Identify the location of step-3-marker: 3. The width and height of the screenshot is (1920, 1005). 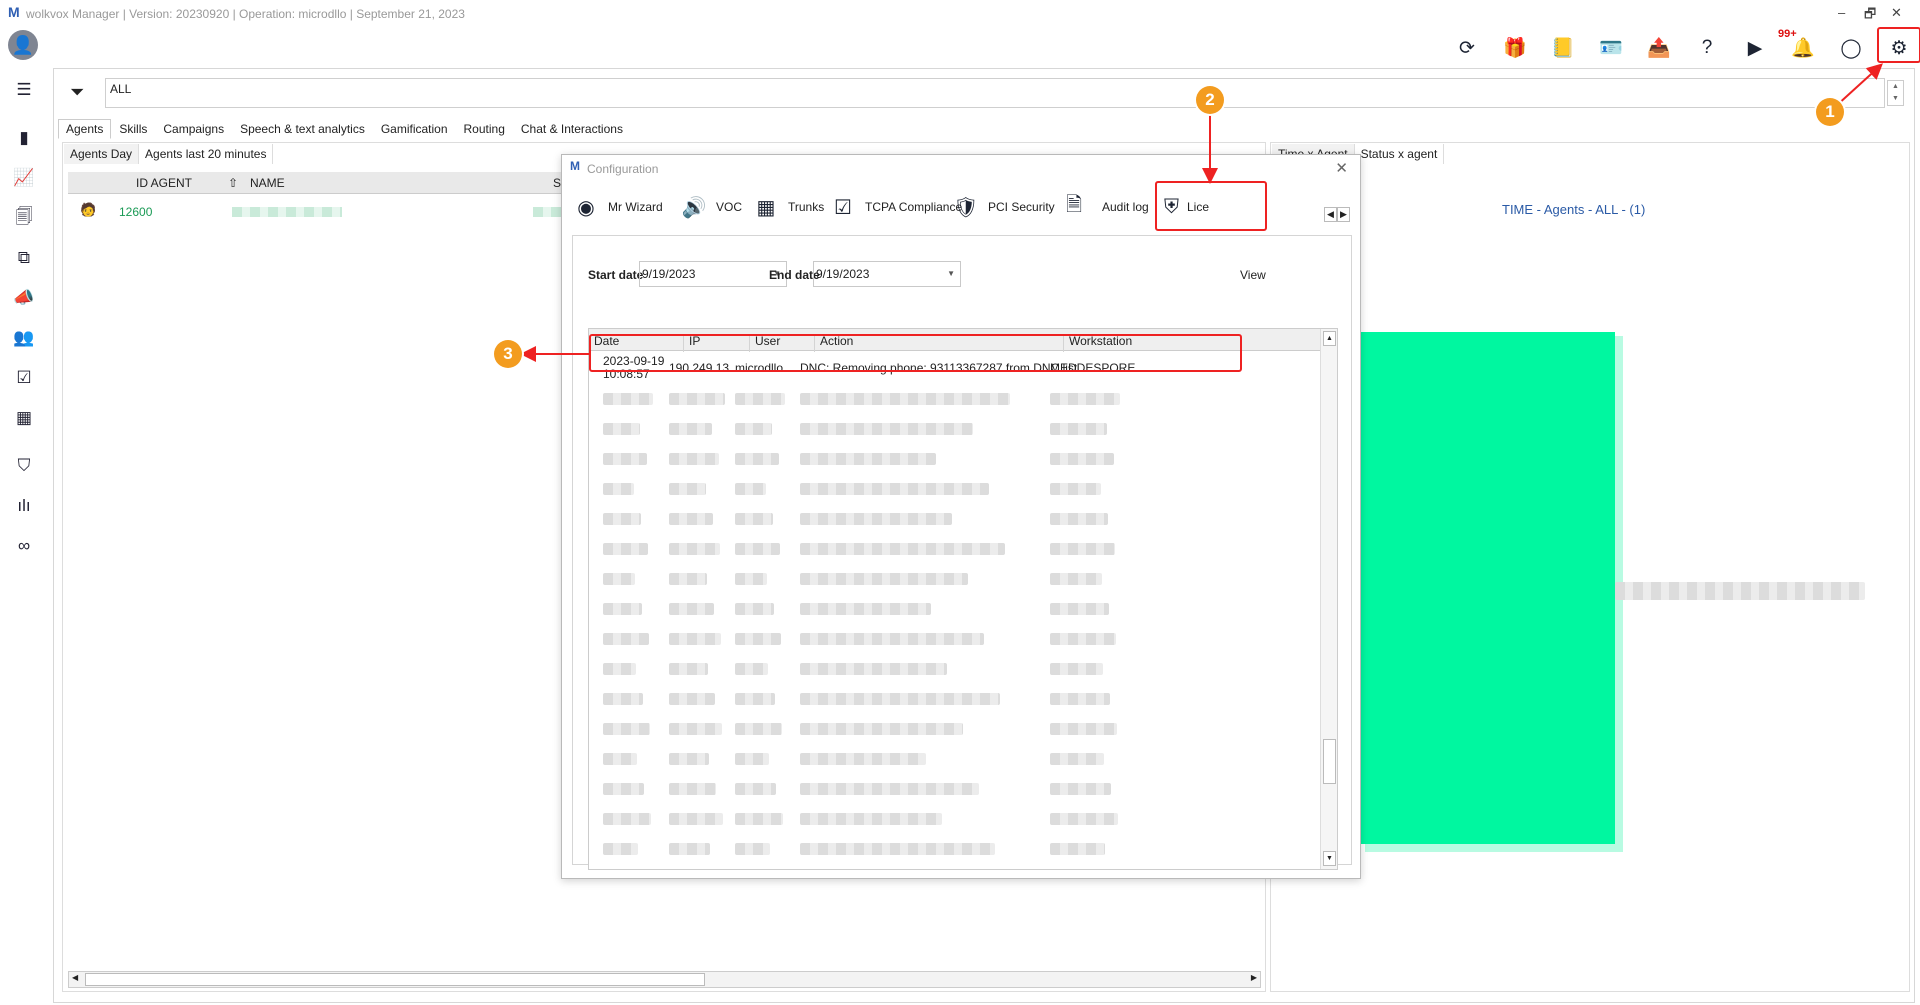
(508, 354).